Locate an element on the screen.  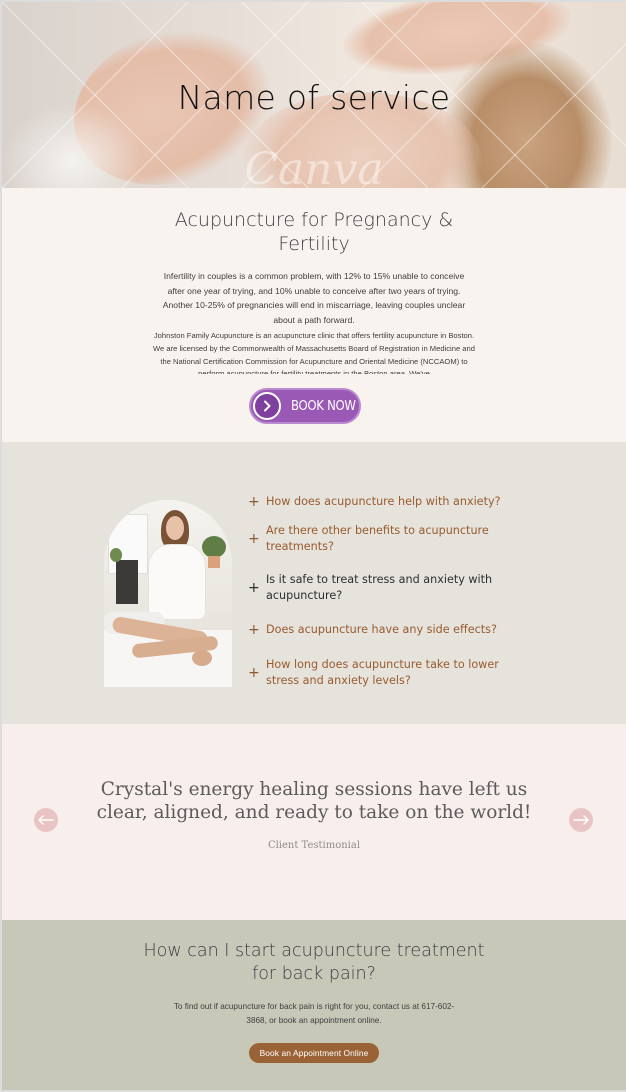
carousel-prev-button is located at coordinates (46, 820).